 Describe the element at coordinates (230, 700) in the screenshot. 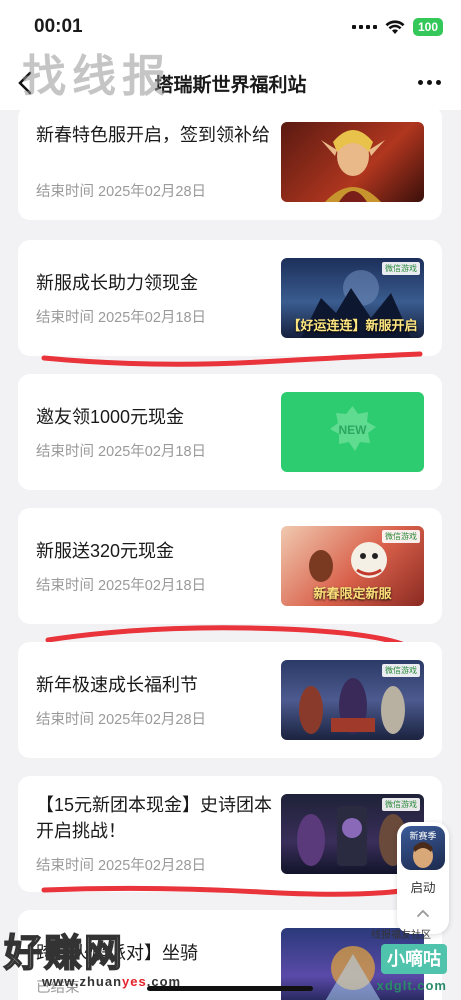

I see `activity-card: 新年极速成长福利节 结束时间 2025年02月28日 微信游戏` at that location.